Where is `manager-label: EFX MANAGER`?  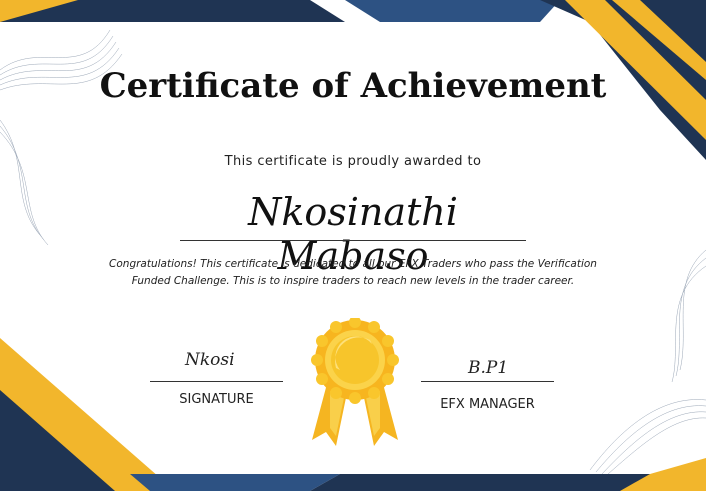 manager-label: EFX MANAGER is located at coordinates (487, 404).